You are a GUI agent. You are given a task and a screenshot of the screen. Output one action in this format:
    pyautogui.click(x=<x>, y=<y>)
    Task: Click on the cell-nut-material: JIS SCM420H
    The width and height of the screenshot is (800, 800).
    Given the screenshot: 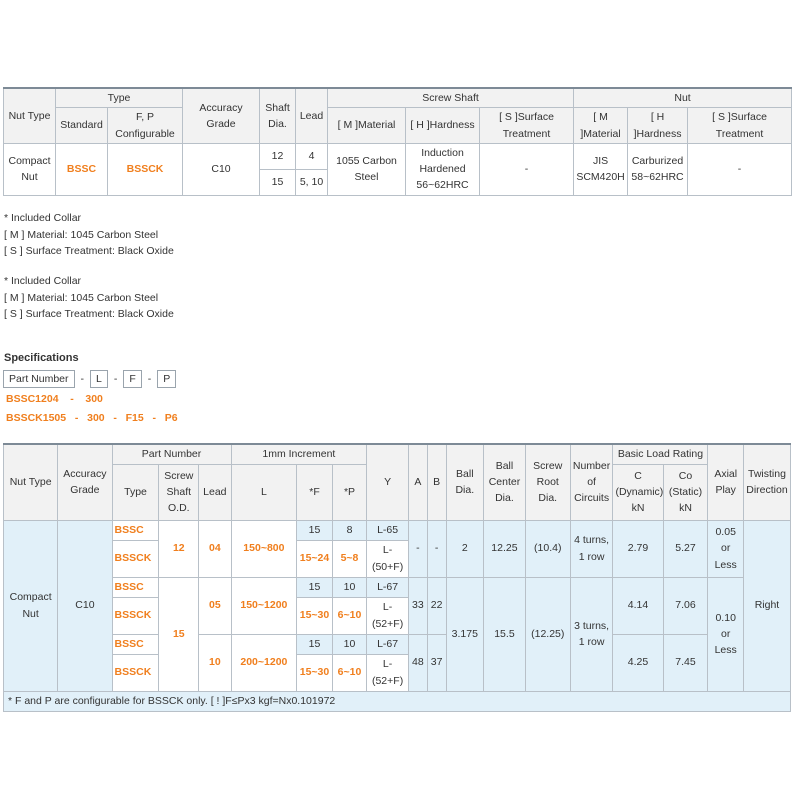 What is the action you would take?
    pyautogui.click(x=601, y=169)
    